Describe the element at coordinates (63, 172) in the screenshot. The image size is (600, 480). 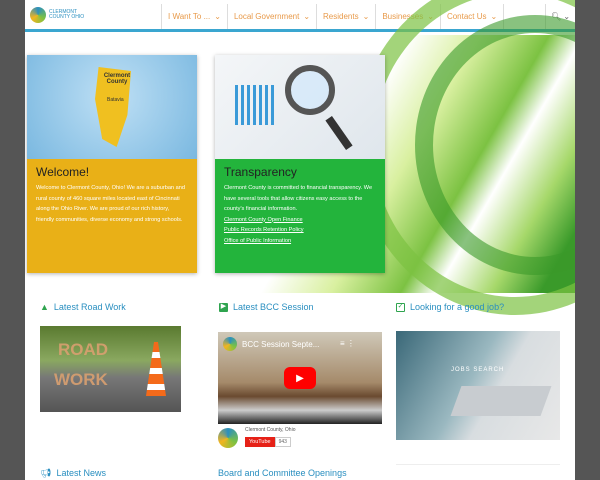
I see `welcome-title: Welcome!` at that location.